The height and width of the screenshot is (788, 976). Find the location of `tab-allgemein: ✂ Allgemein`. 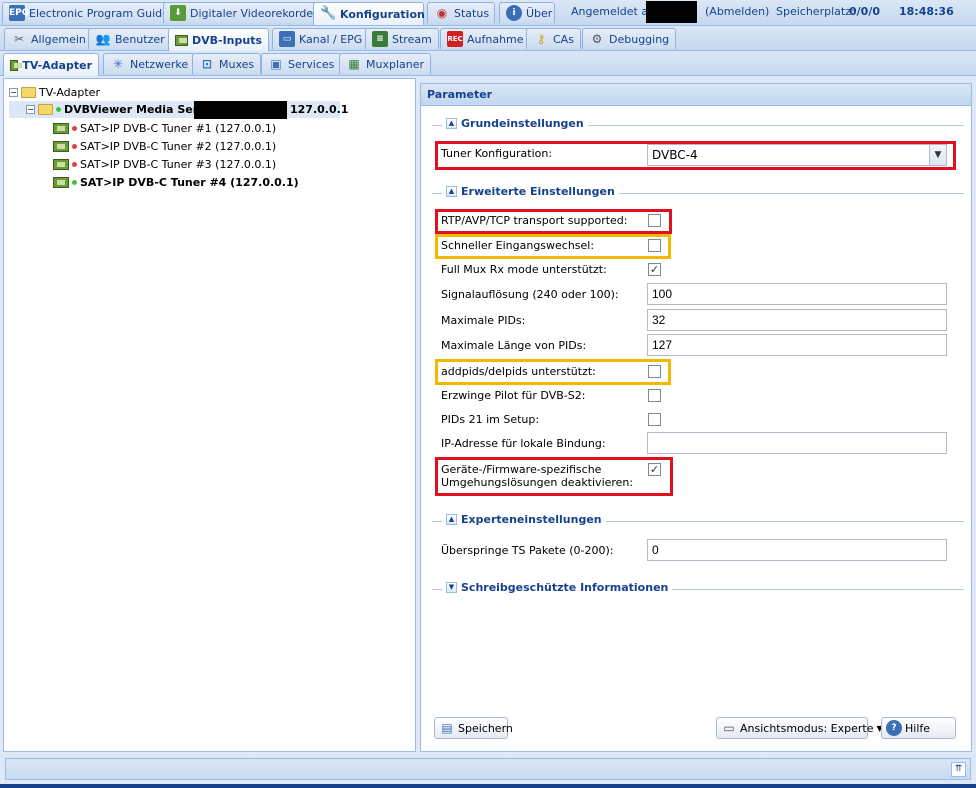

tab-allgemein: ✂ Allgemein is located at coordinates (48, 38).